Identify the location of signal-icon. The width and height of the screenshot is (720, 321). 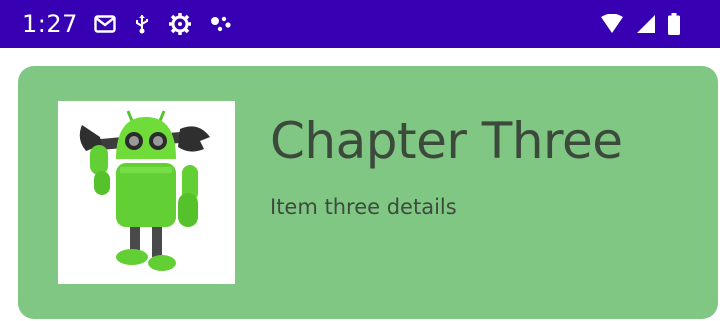
(646, 24).